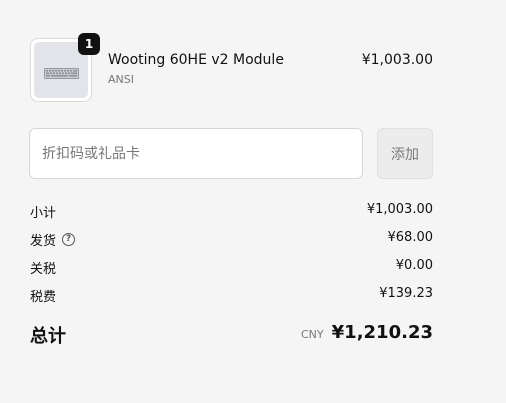  What do you see at coordinates (231, 336) in the screenshot?
I see `total-row: 总计 CNY ¥1,210.23` at bounding box center [231, 336].